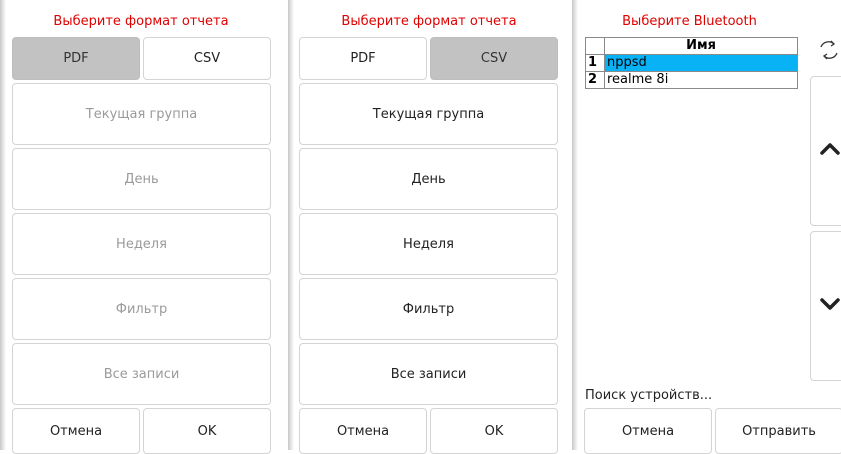 Image resolution: width=841 pixels, height=454 pixels. Describe the element at coordinates (595, 80) in the screenshot. I see `row-index: 2` at that location.